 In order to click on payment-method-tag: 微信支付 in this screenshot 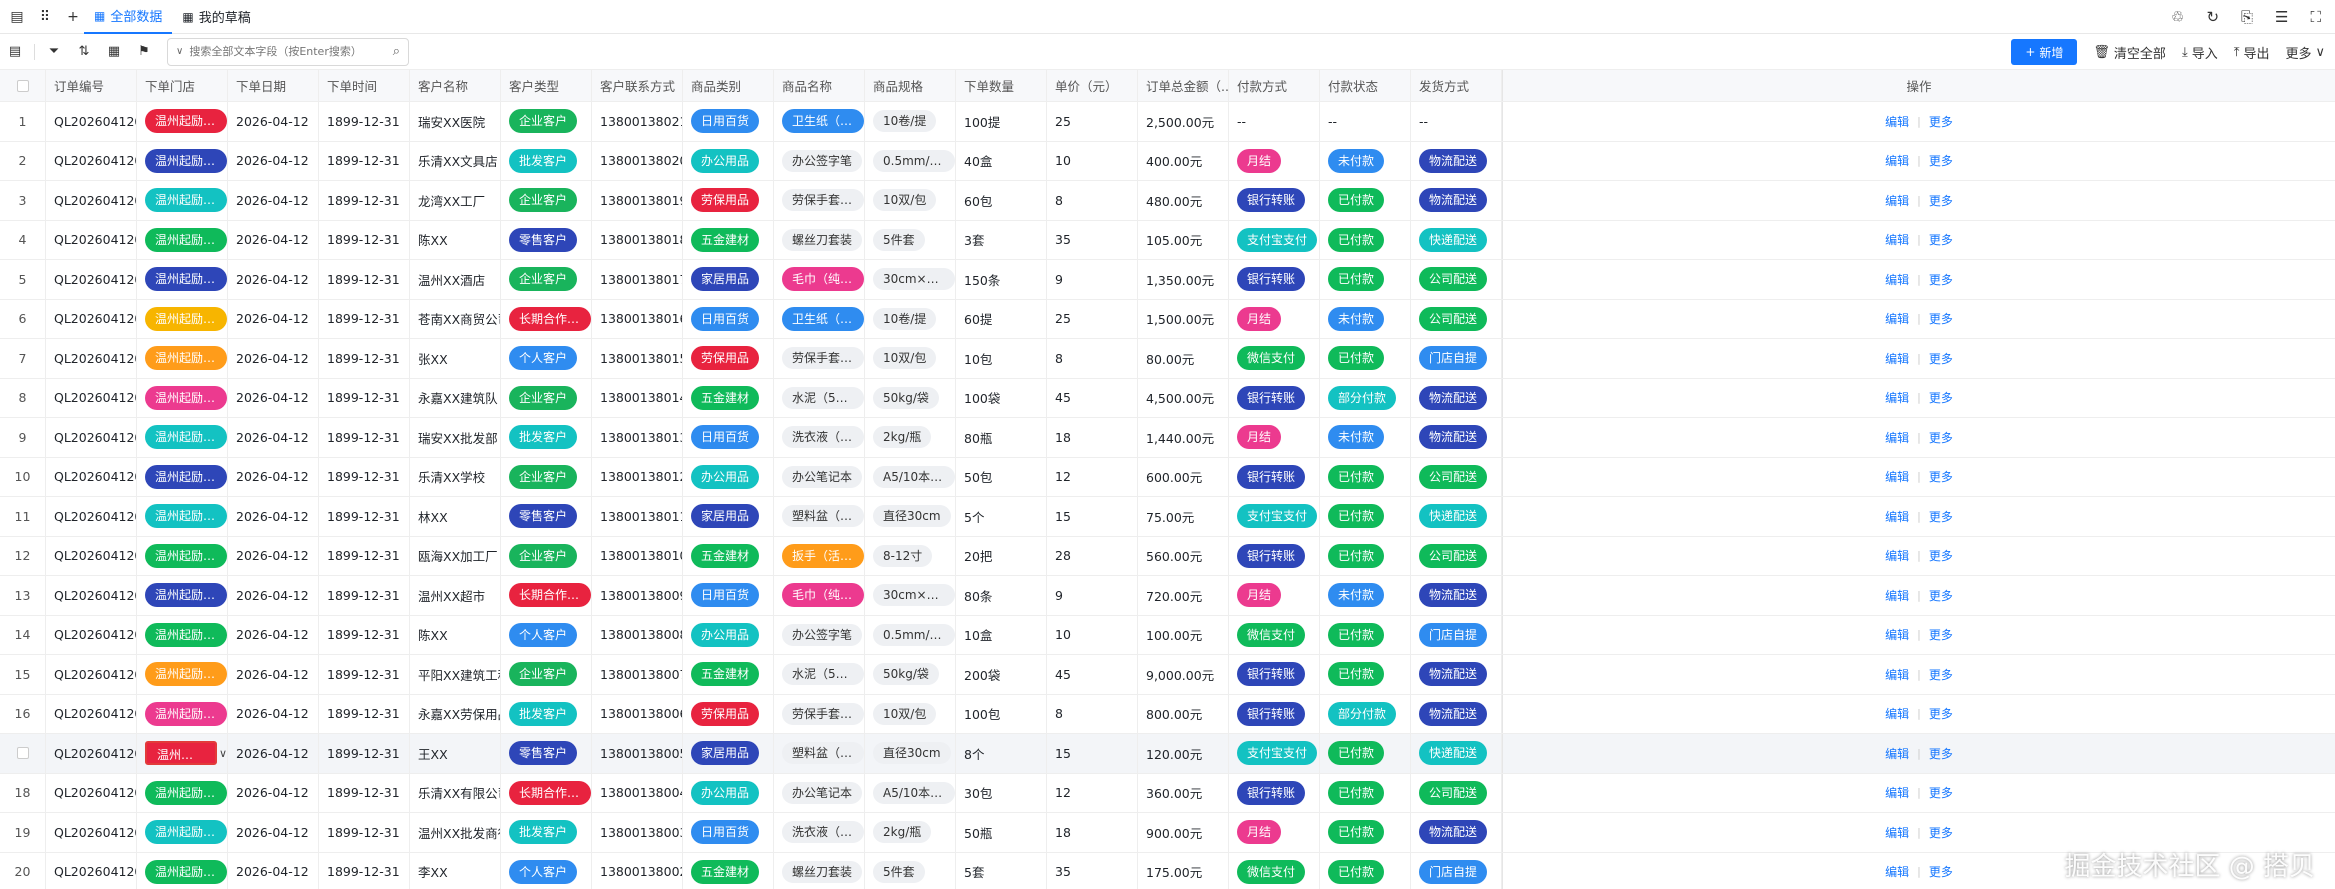, I will do `click(1271, 634)`.